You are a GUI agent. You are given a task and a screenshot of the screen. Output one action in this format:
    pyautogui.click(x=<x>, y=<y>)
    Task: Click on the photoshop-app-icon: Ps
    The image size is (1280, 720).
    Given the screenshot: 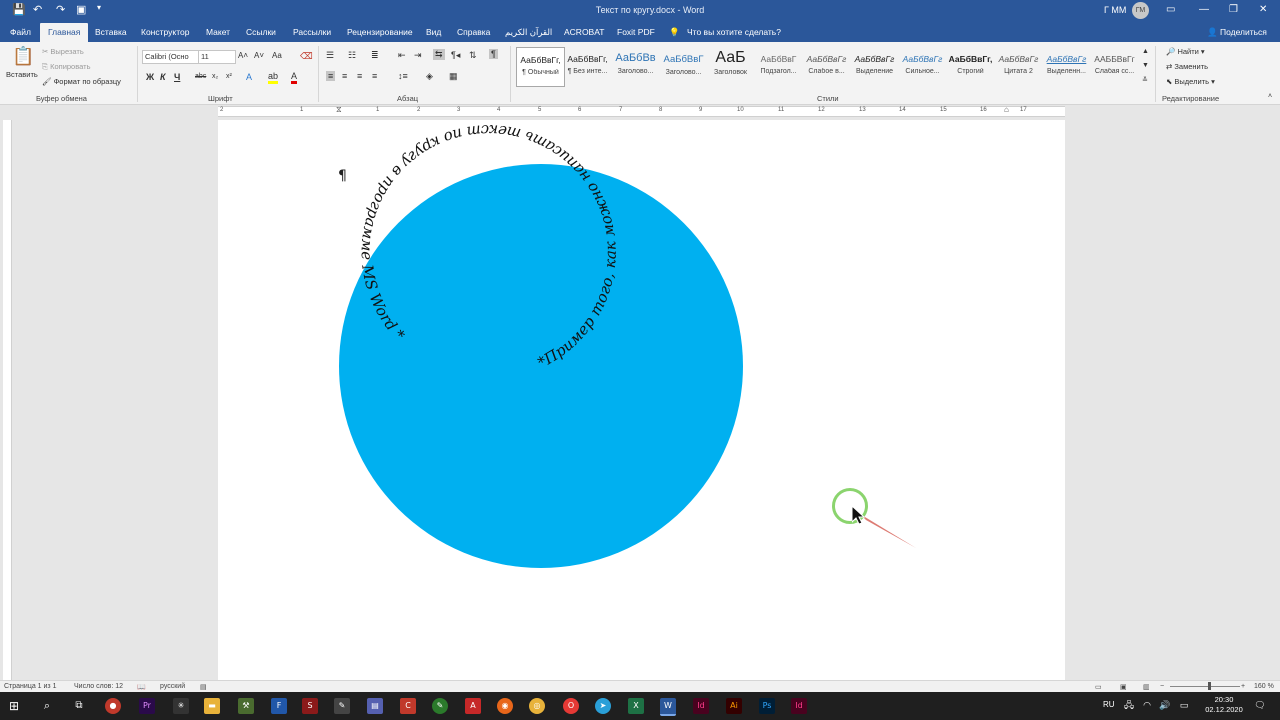 What is the action you would take?
    pyautogui.click(x=767, y=706)
    